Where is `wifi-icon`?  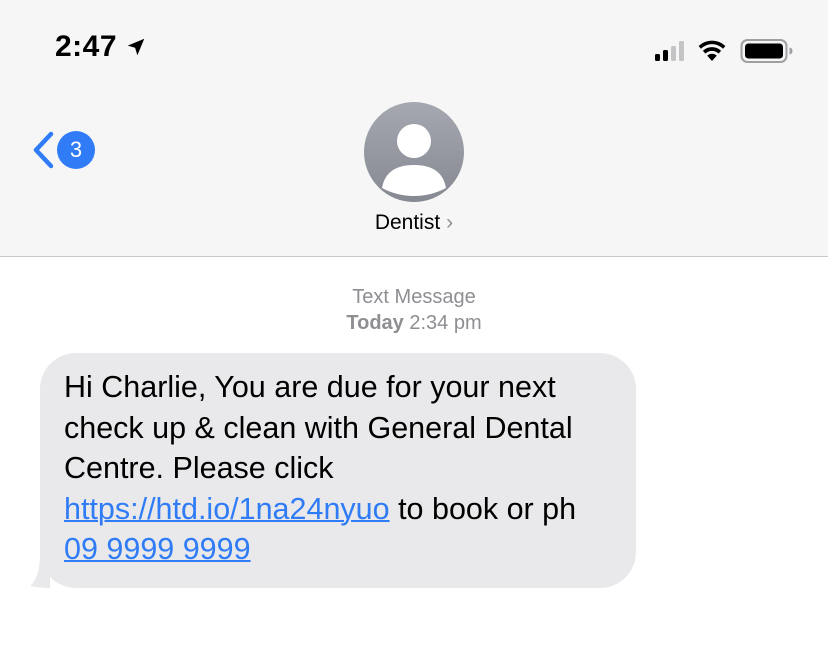
wifi-icon is located at coordinates (712, 50).